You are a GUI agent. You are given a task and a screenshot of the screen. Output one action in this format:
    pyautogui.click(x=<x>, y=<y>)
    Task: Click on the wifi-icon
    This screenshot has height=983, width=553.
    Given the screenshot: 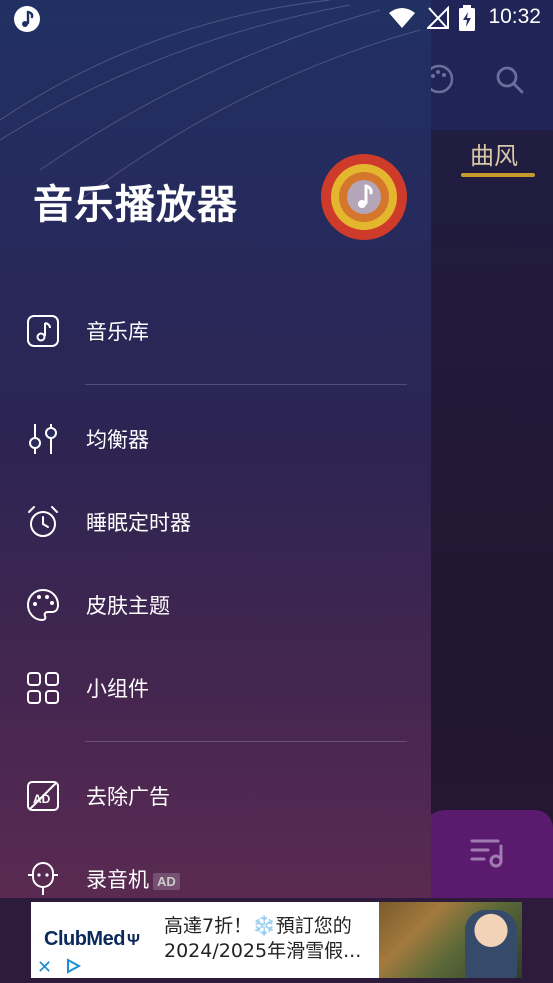 What is the action you would take?
    pyautogui.click(x=402, y=18)
    